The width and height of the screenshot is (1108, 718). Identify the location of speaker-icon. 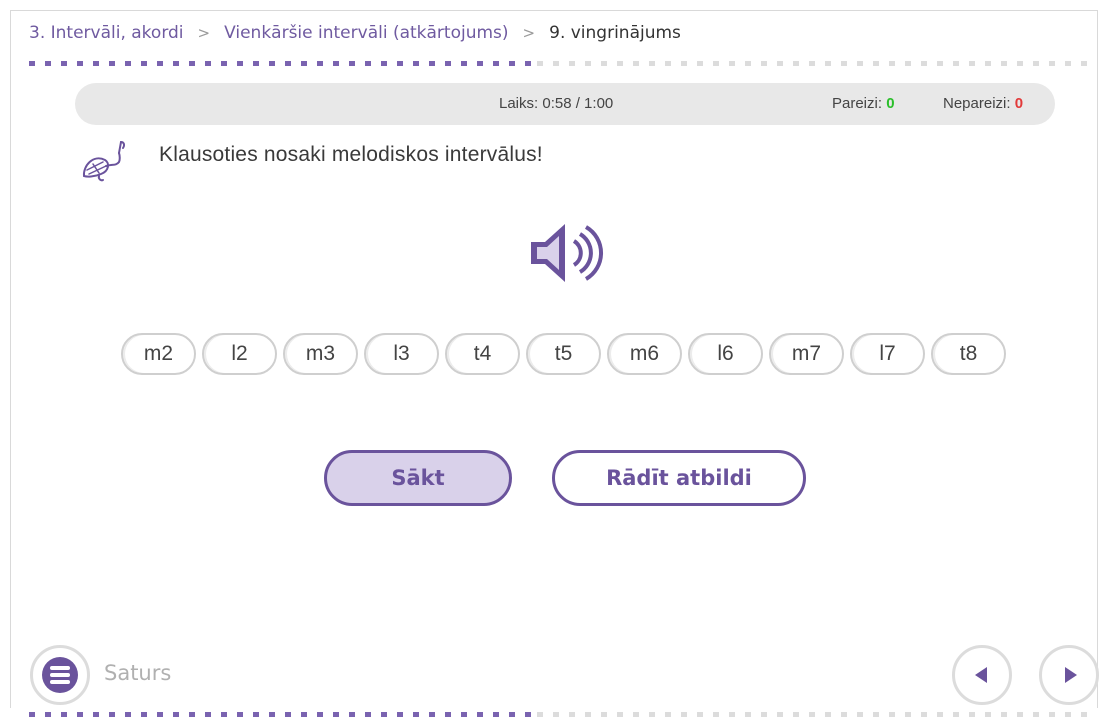
(567, 253).